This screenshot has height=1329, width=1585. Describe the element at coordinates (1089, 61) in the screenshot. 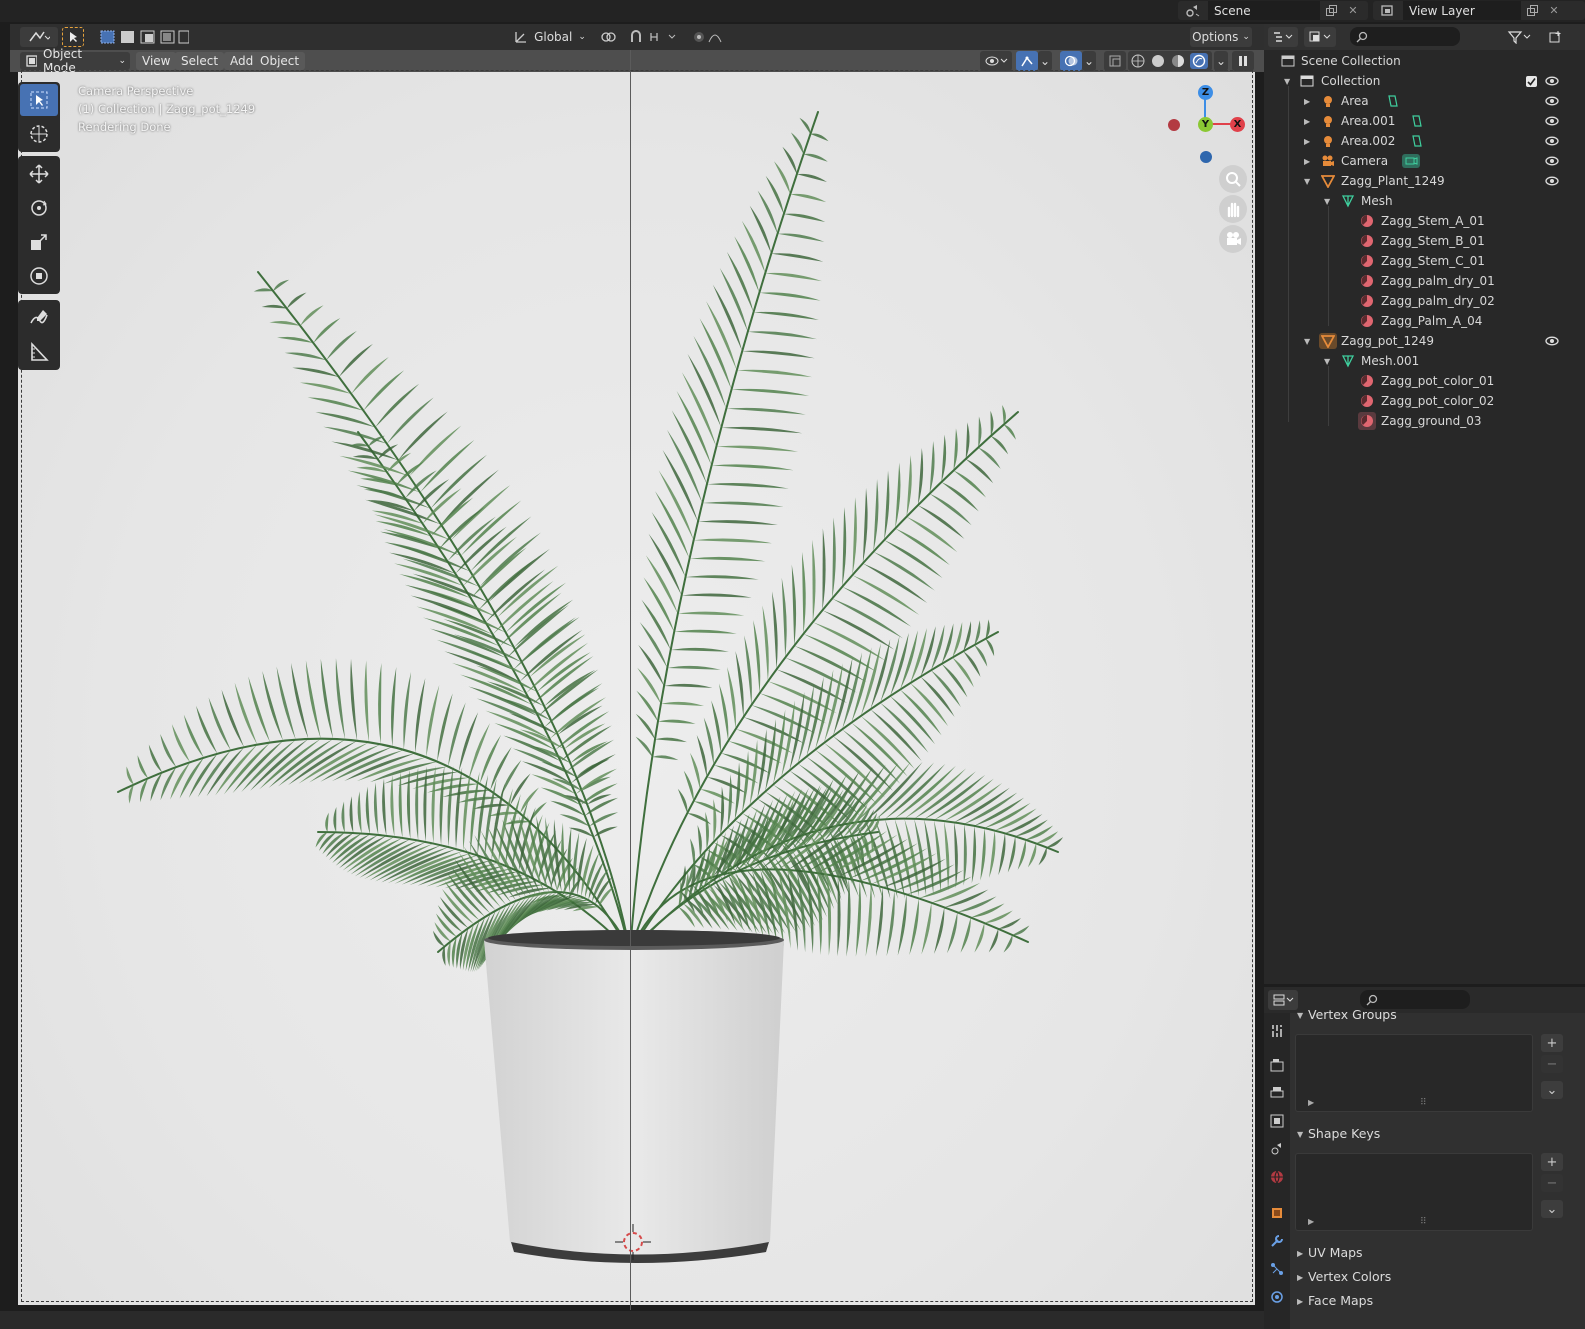

I see `overlays-dropdown-icon: ⌄` at that location.